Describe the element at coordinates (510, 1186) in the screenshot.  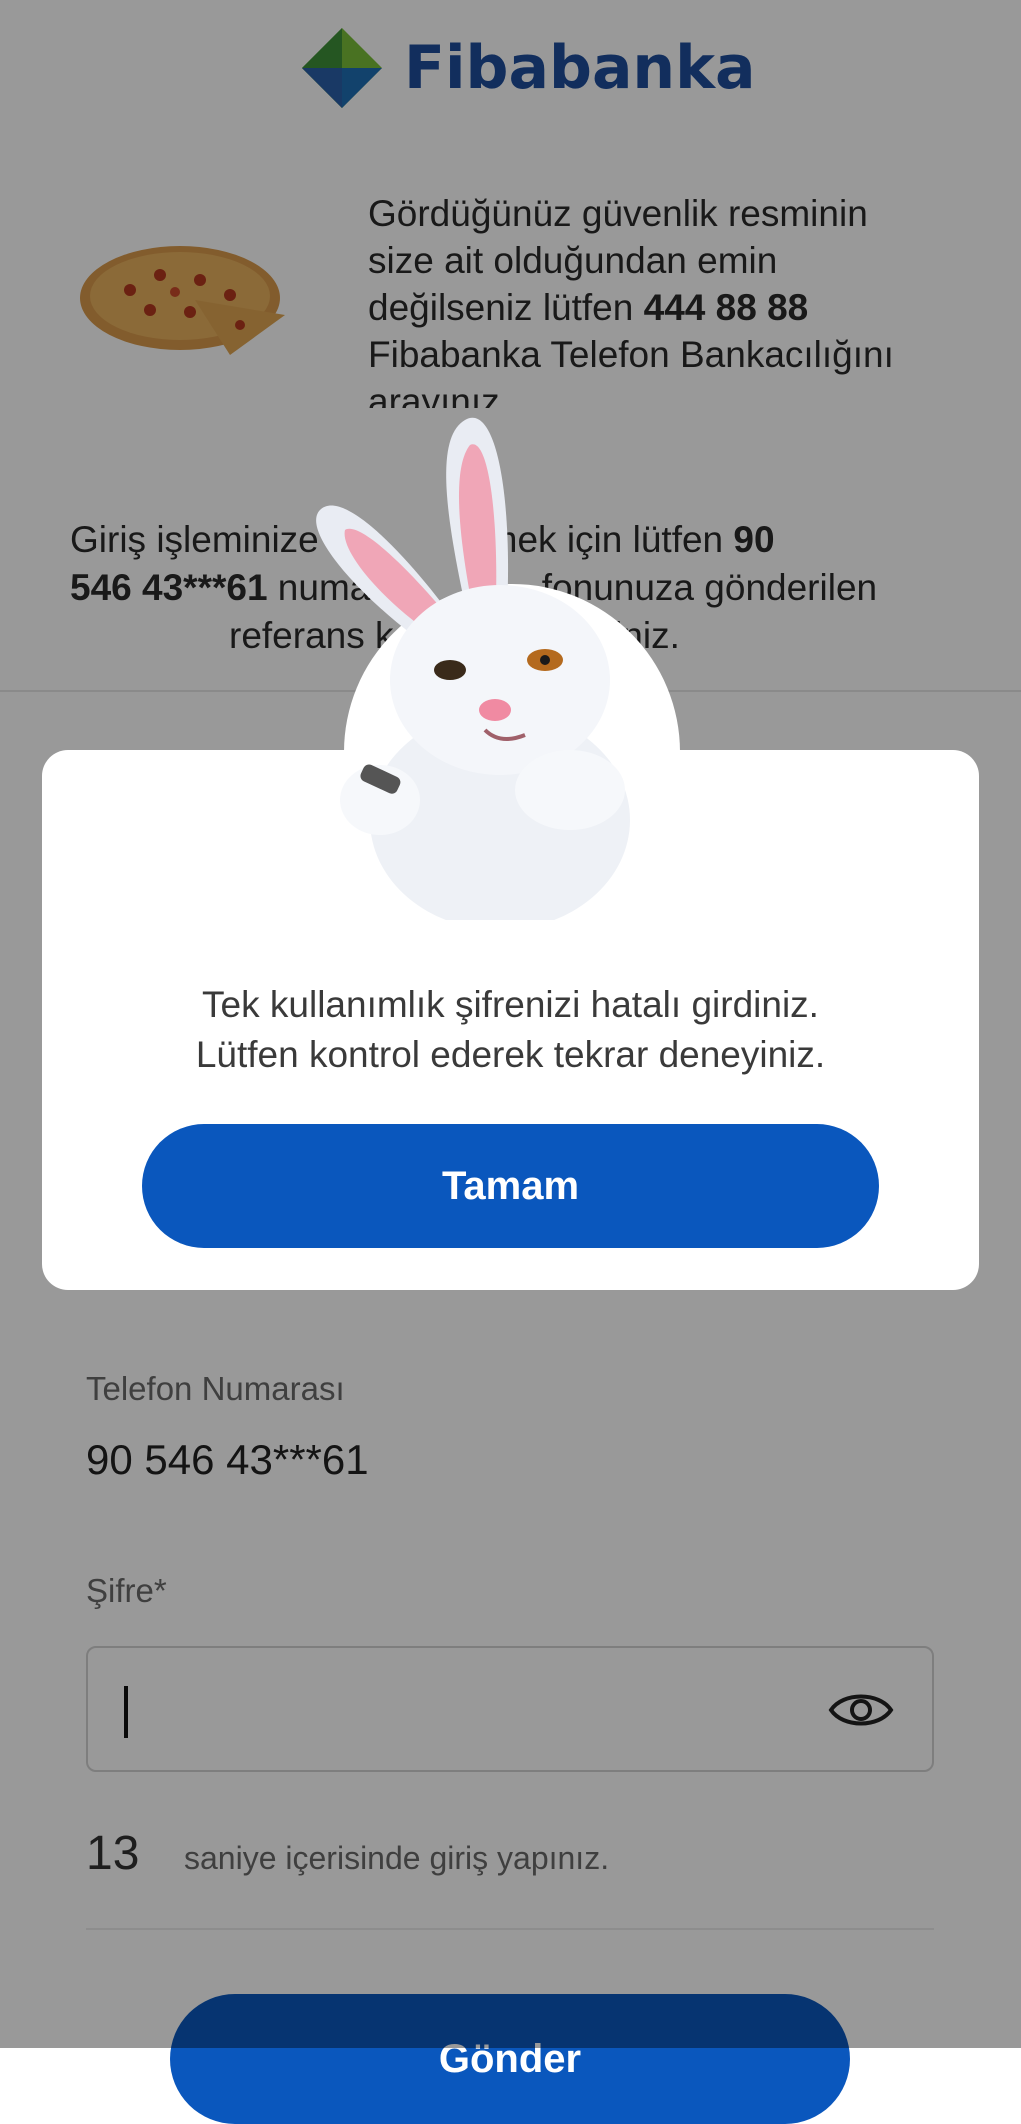
I see `ok-button: Tamam` at that location.